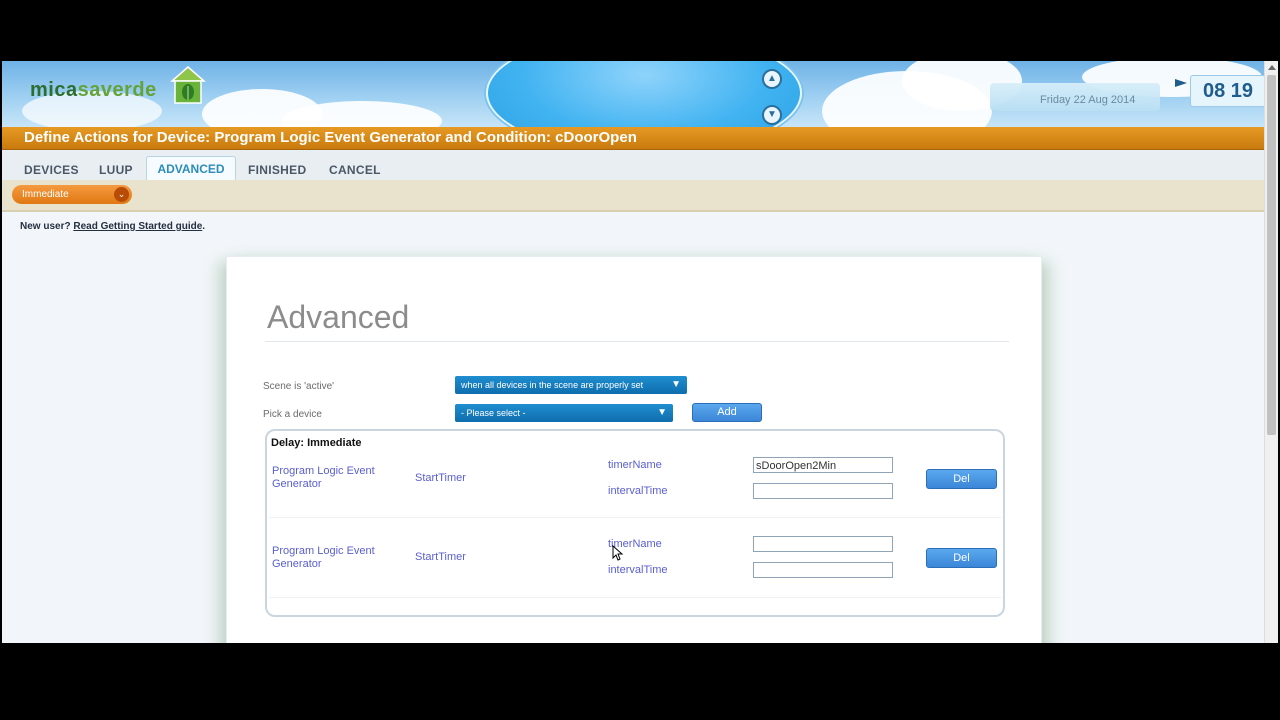  Describe the element at coordinates (137, 226) in the screenshot. I see `getting-started-link: Read Getting Started guide` at that location.